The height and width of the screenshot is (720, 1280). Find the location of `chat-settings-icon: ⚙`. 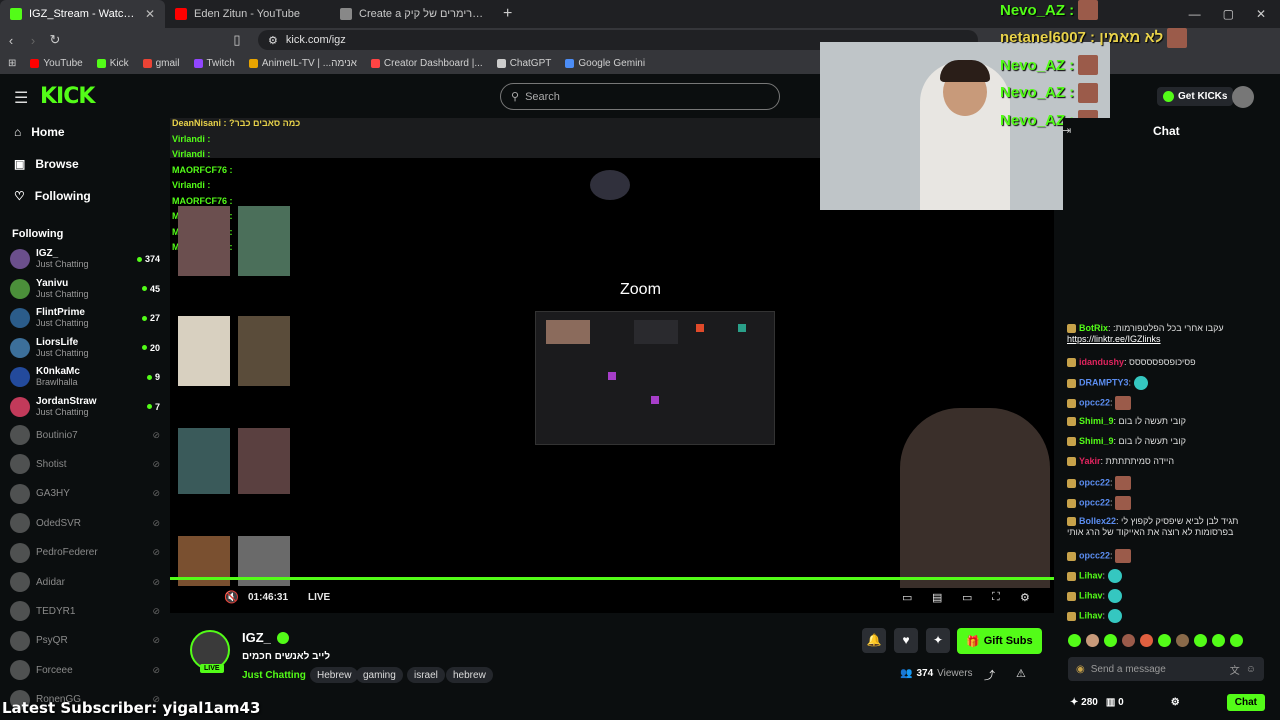

chat-settings-icon: ⚙ is located at coordinates (1175, 702).